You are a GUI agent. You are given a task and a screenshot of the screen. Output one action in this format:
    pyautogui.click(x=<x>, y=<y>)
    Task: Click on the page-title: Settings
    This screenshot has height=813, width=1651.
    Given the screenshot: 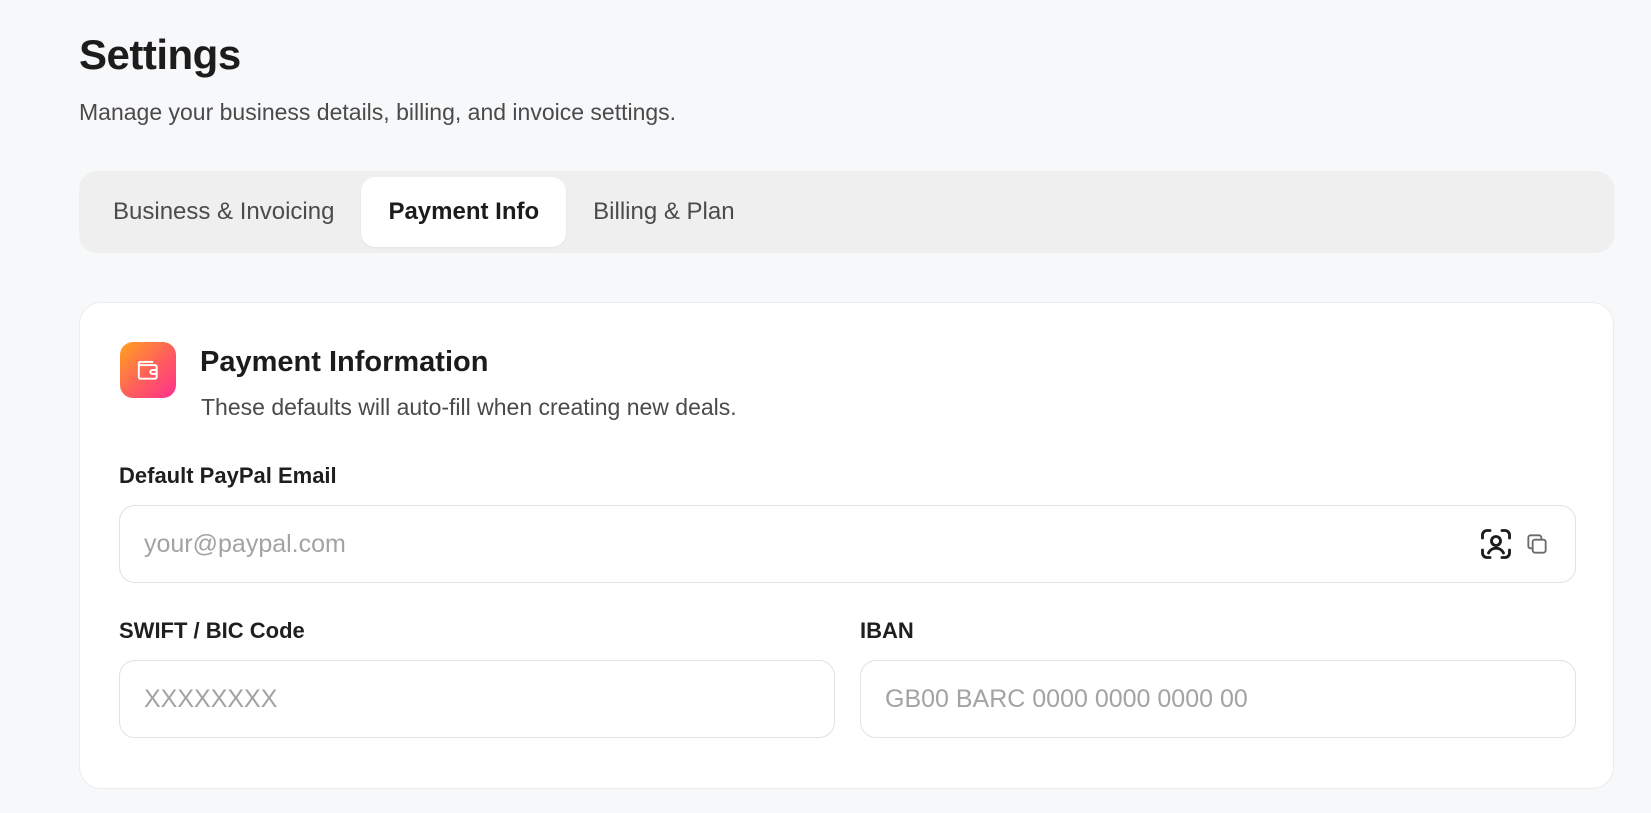 What is the action you would take?
    pyautogui.click(x=160, y=54)
    